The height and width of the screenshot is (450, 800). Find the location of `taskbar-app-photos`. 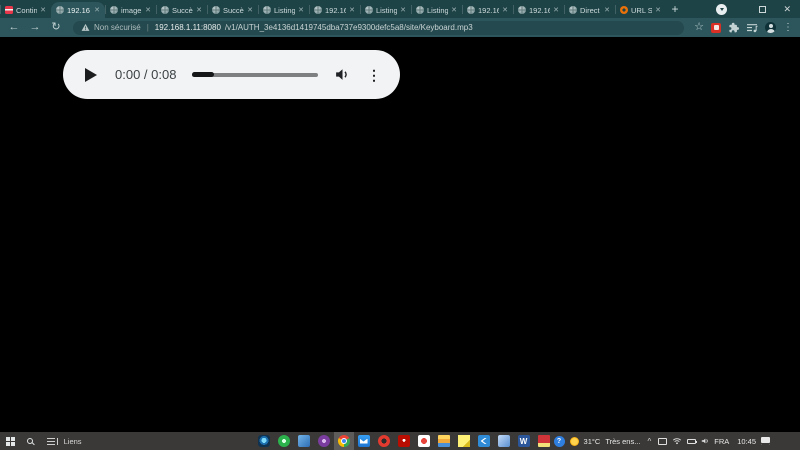

taskbar-app-photos is located at coordinates (424, 441).